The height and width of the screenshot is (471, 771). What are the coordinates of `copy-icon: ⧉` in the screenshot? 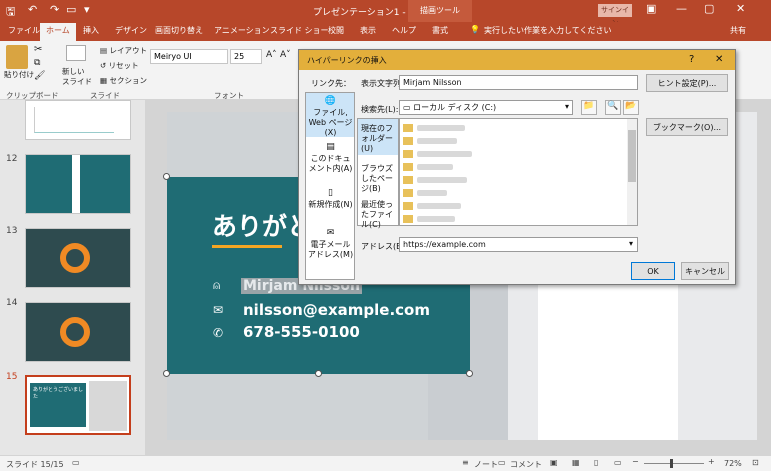 It's located at (37, 63).